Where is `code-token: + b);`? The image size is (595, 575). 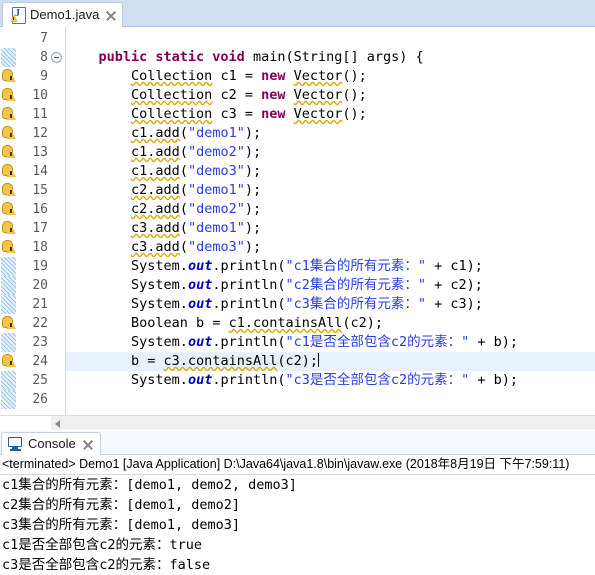 code-token: + b); is located at coordinates (494, 380).